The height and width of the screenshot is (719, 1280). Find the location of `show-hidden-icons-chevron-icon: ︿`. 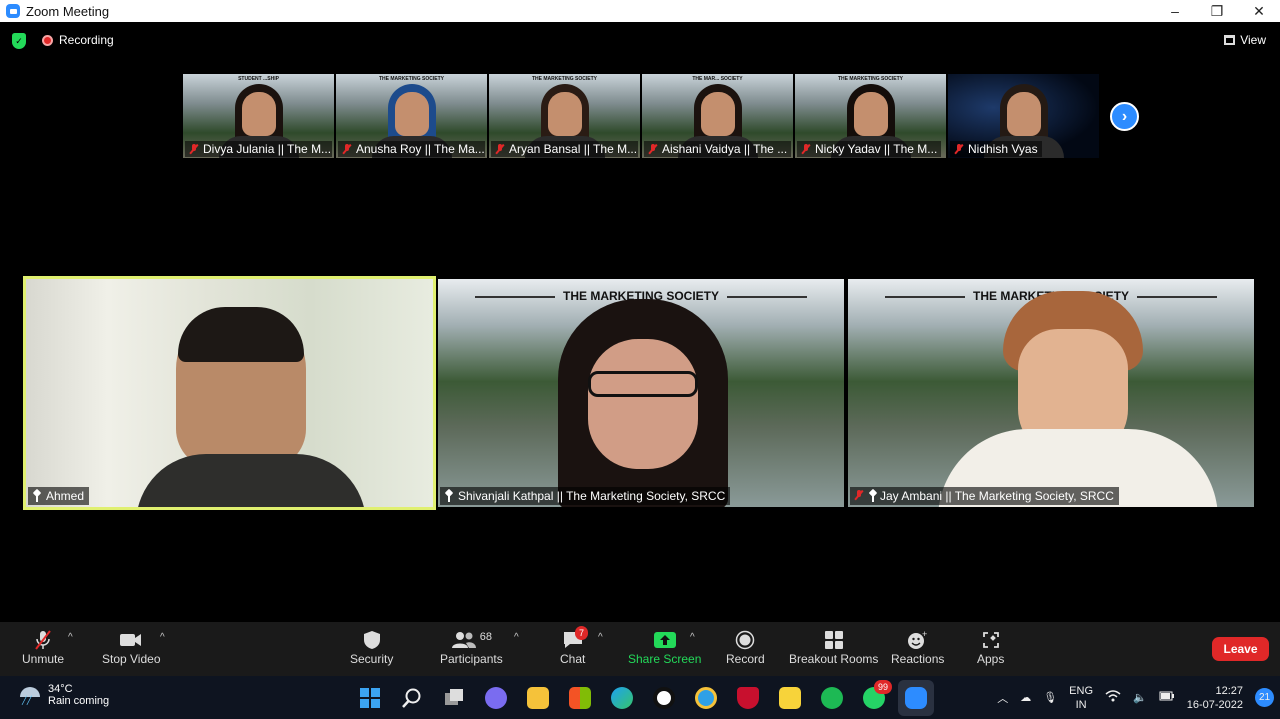

show-hidden-icons-chevron-icon: ︿ is located at coordinates (1002, 698).